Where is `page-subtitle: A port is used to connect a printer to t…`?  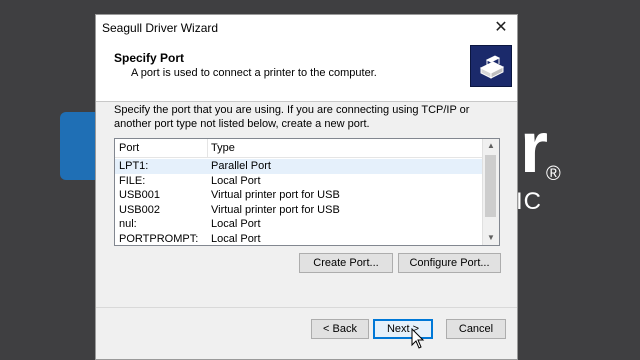
page-subtitle: A port is used to connect a printer to t… is located at coordinates (254, 73).